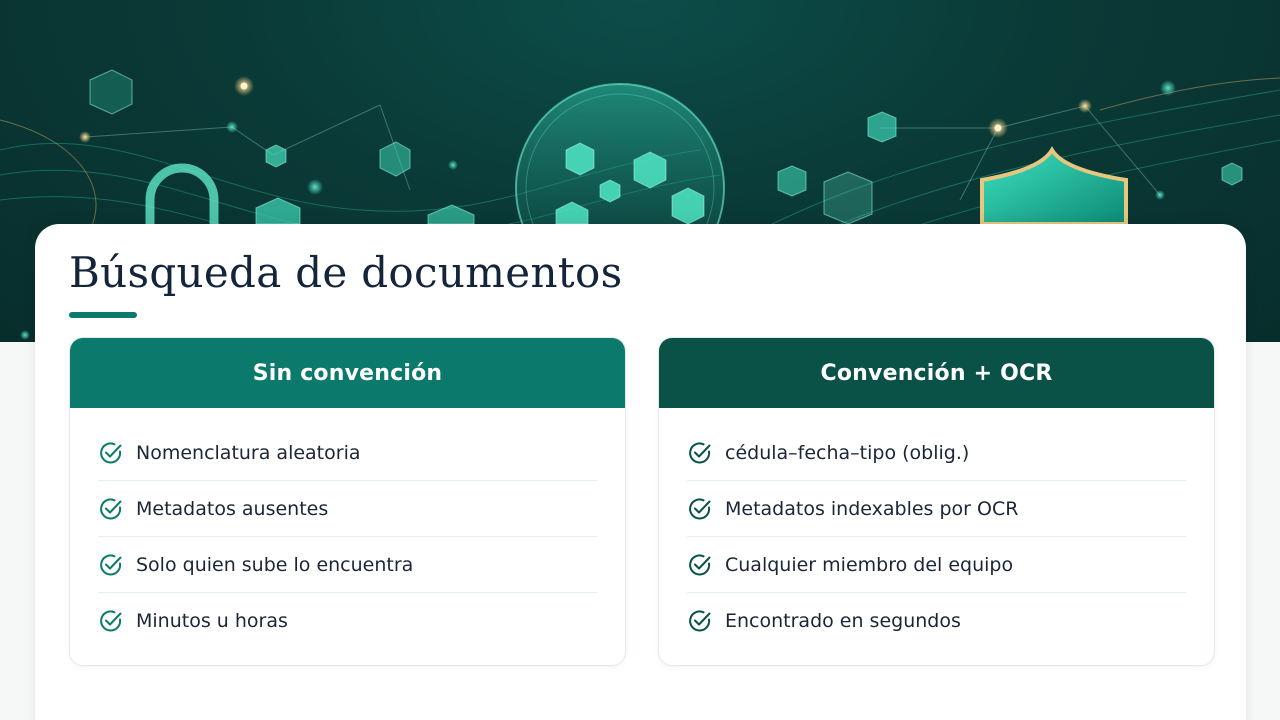 This screenshot has height=720, width=1280. I want to click on list-item: Metadatos indexables por OCR, so click(936, 509).